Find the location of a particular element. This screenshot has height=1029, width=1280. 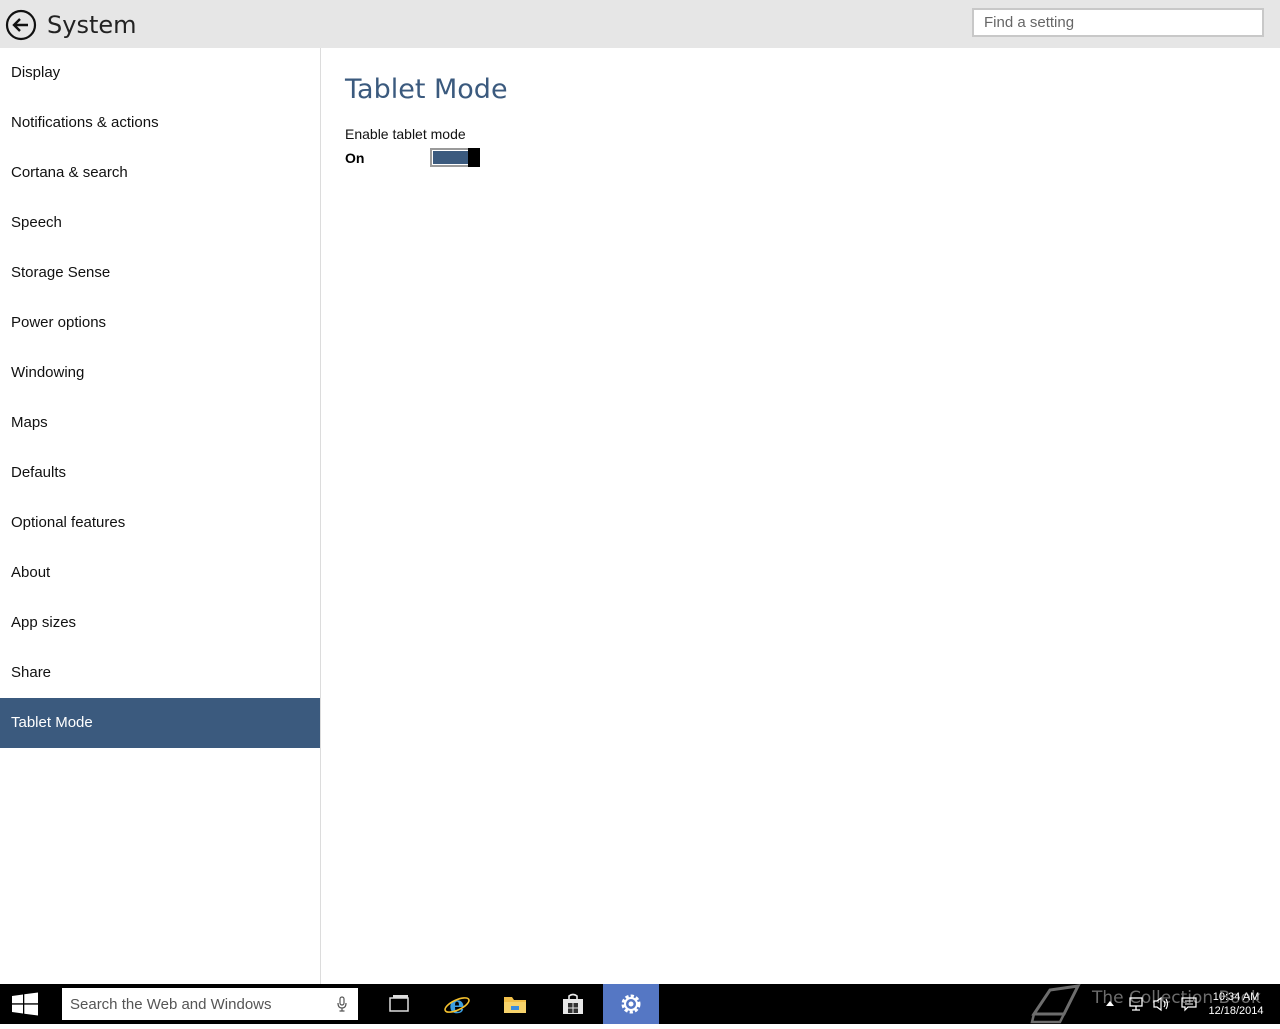

sidebar-item-speech: Speech is located at coordinates (160, 223).